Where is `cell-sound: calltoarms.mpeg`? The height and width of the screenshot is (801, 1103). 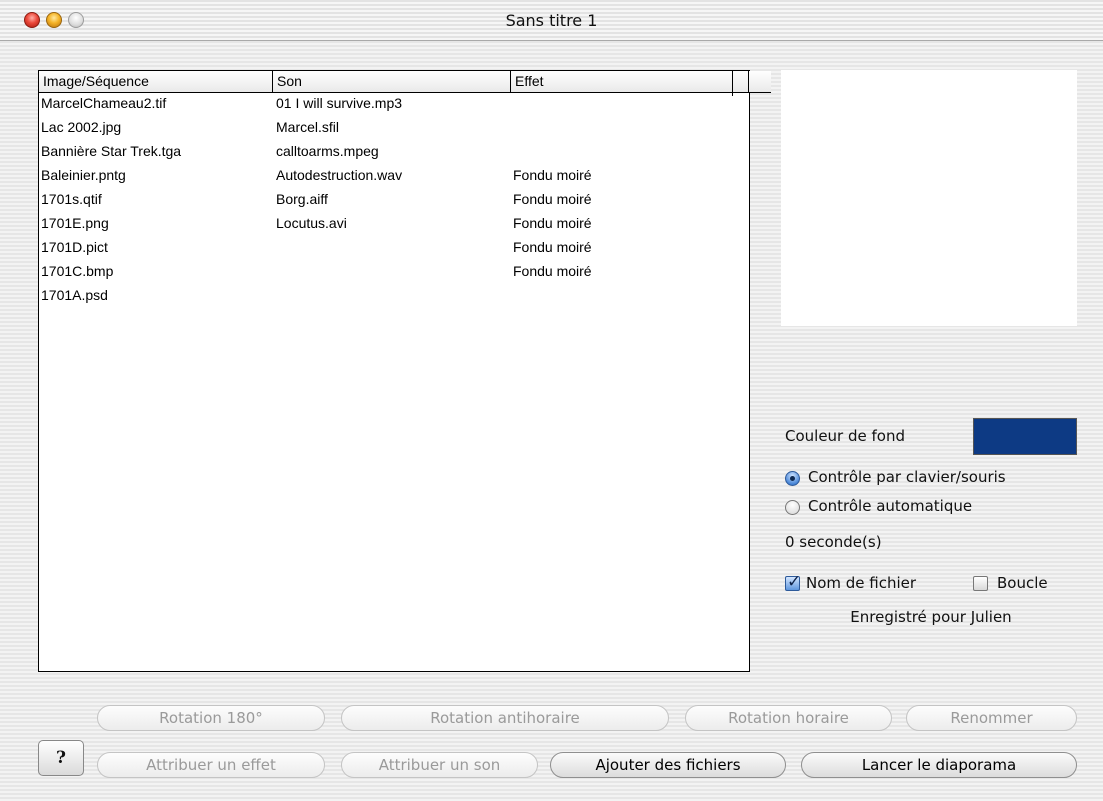 cell-sound: calltoarms.mpeg is located at coordinates (327, 151).